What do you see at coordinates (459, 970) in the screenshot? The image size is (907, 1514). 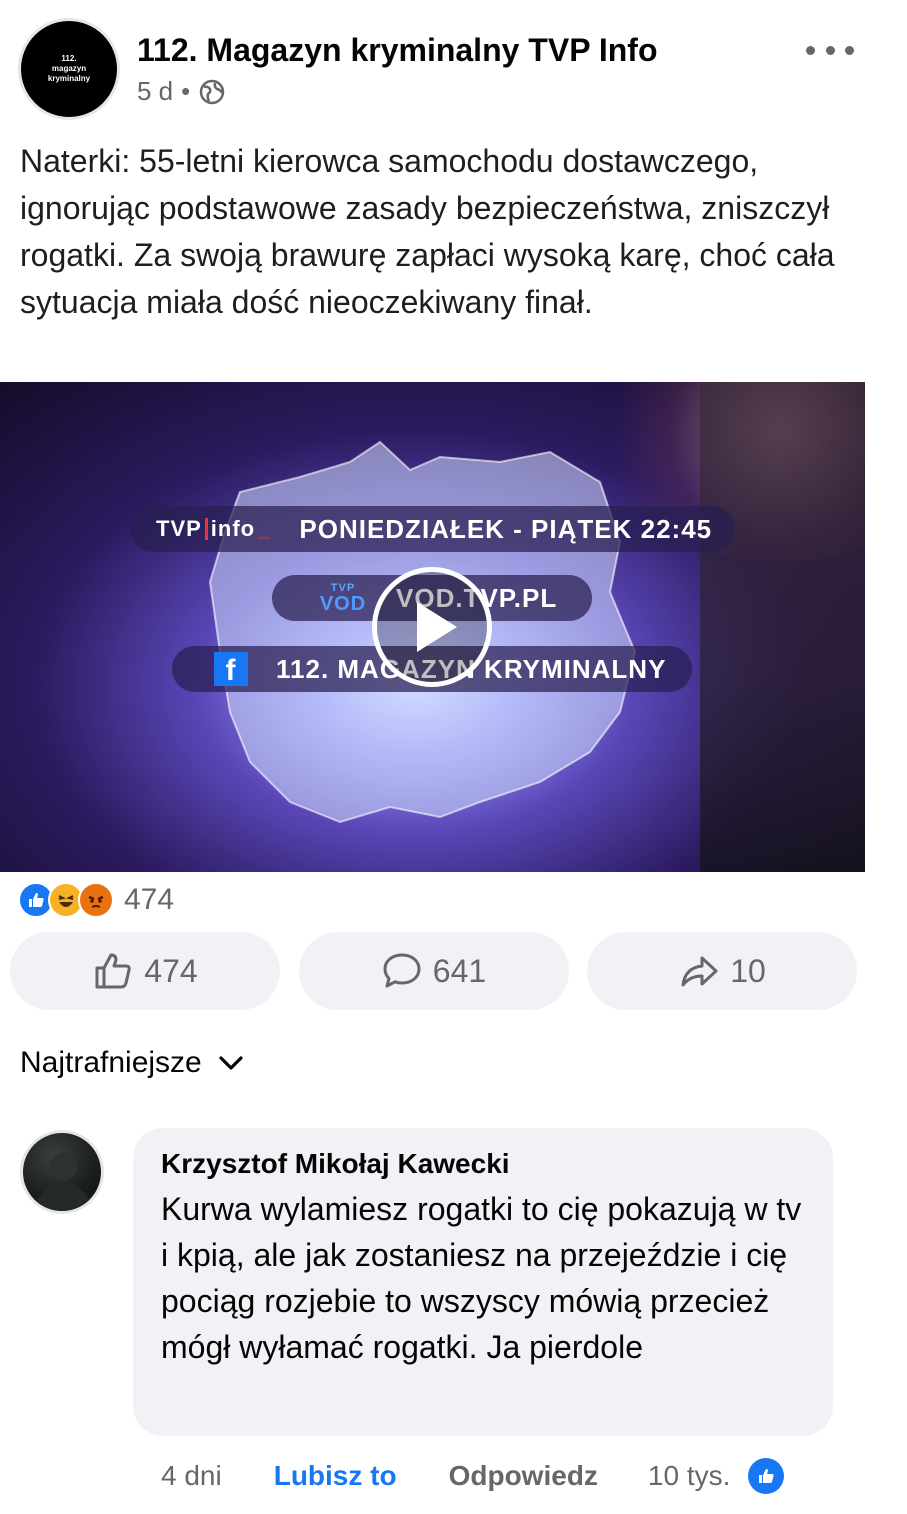 I see `comment-count: 641` at bounding box center [459, 970].